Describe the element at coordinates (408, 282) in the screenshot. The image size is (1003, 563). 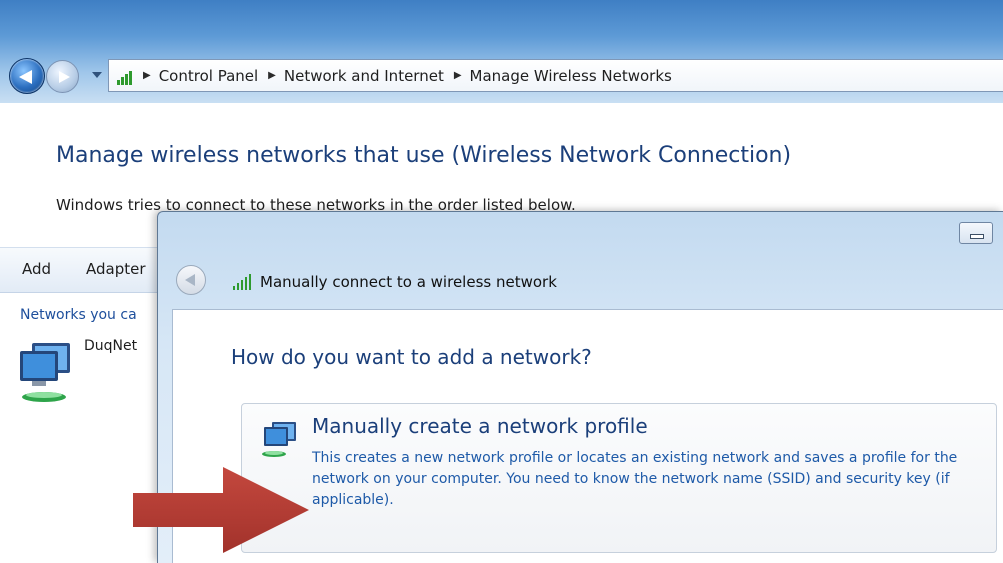
I see `dialog-title: Manually connect to a wireless network` at that location.